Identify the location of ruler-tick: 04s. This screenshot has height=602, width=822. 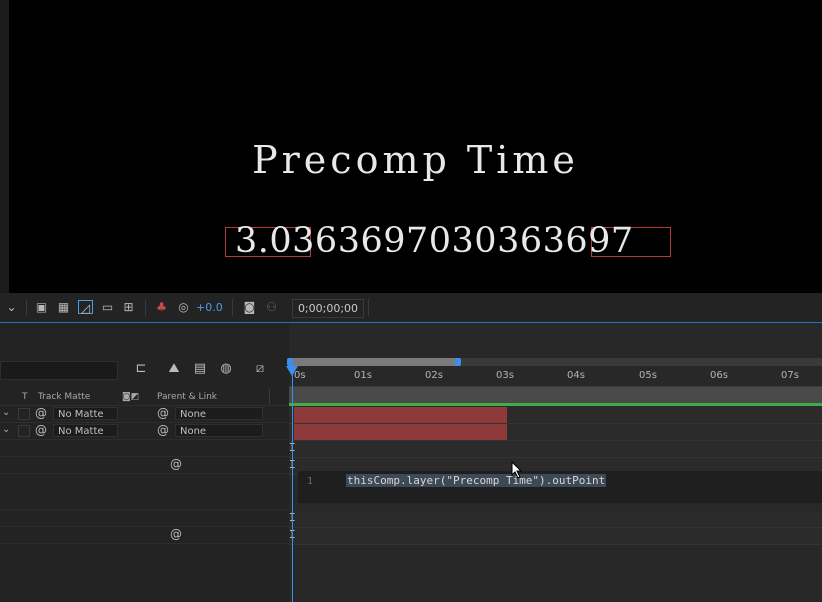
(576, 375).